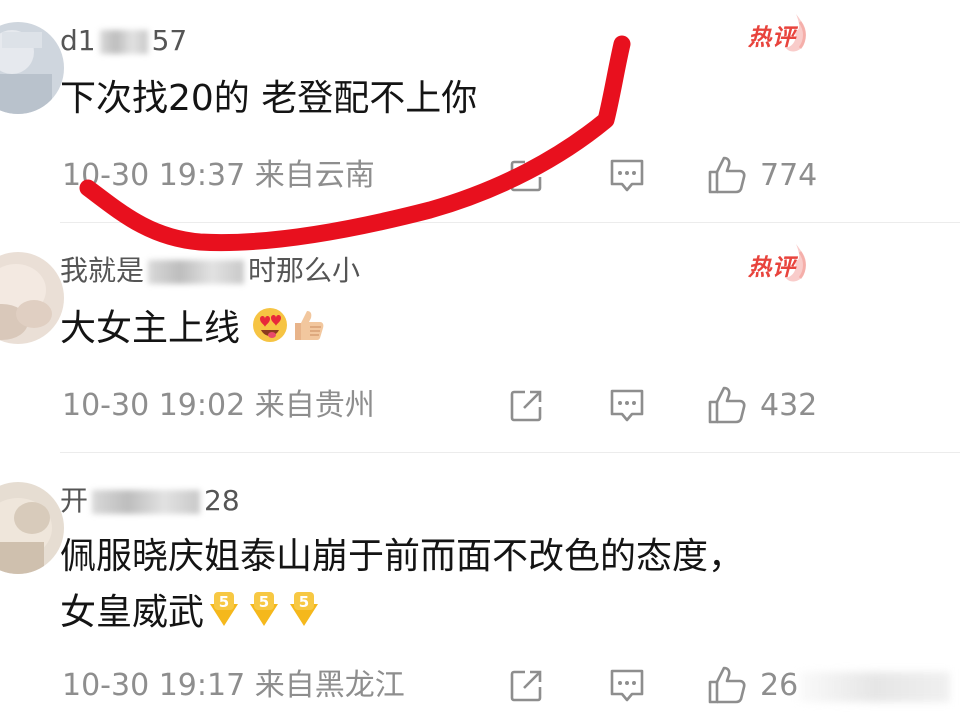  What do you see at coordinates (270, 332) in the screenshot?
I see `heart-eyes-emoji` at bounding box center [270, 332].